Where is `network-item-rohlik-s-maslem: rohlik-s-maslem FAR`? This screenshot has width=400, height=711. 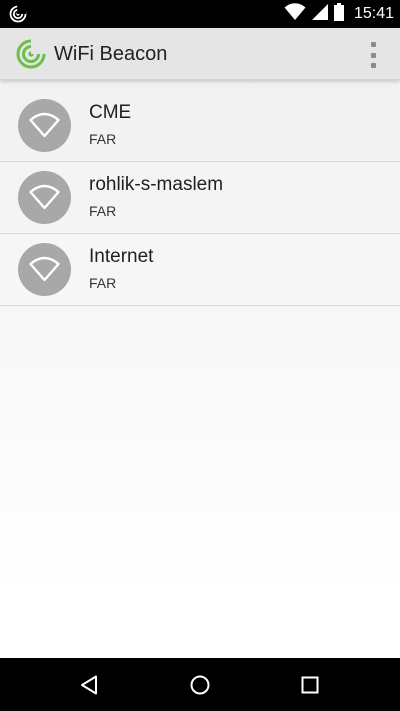 network-item-rohlik-s-maslem: rohlik-s-maslem FAR is located at coordinates (200, 198).